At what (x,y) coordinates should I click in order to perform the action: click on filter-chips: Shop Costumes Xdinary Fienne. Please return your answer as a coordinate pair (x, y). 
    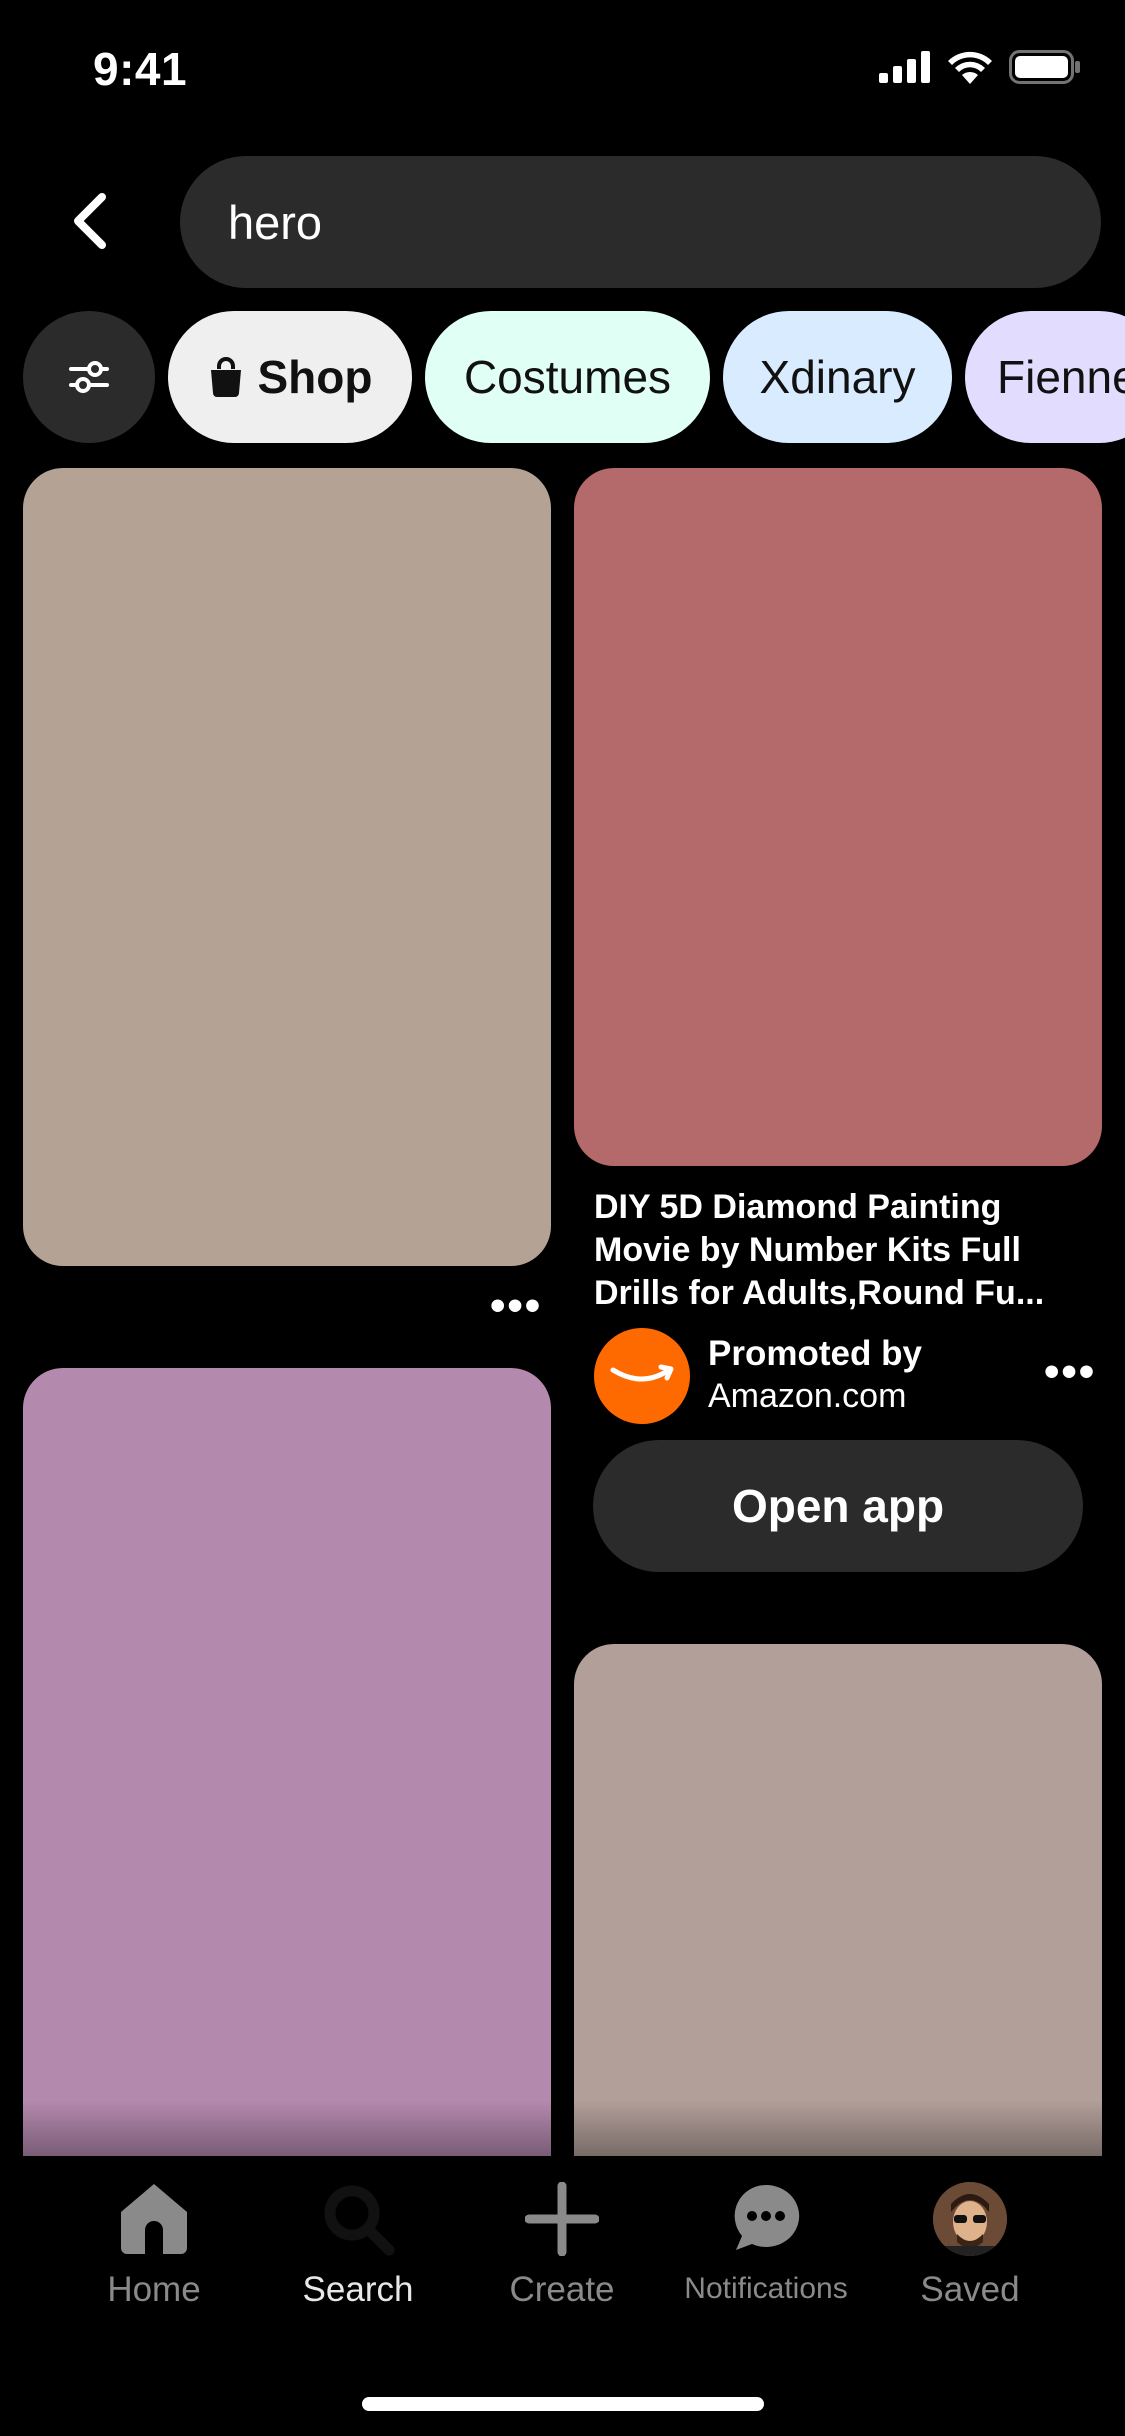
    Looking at the image, I should click on (574, 377).